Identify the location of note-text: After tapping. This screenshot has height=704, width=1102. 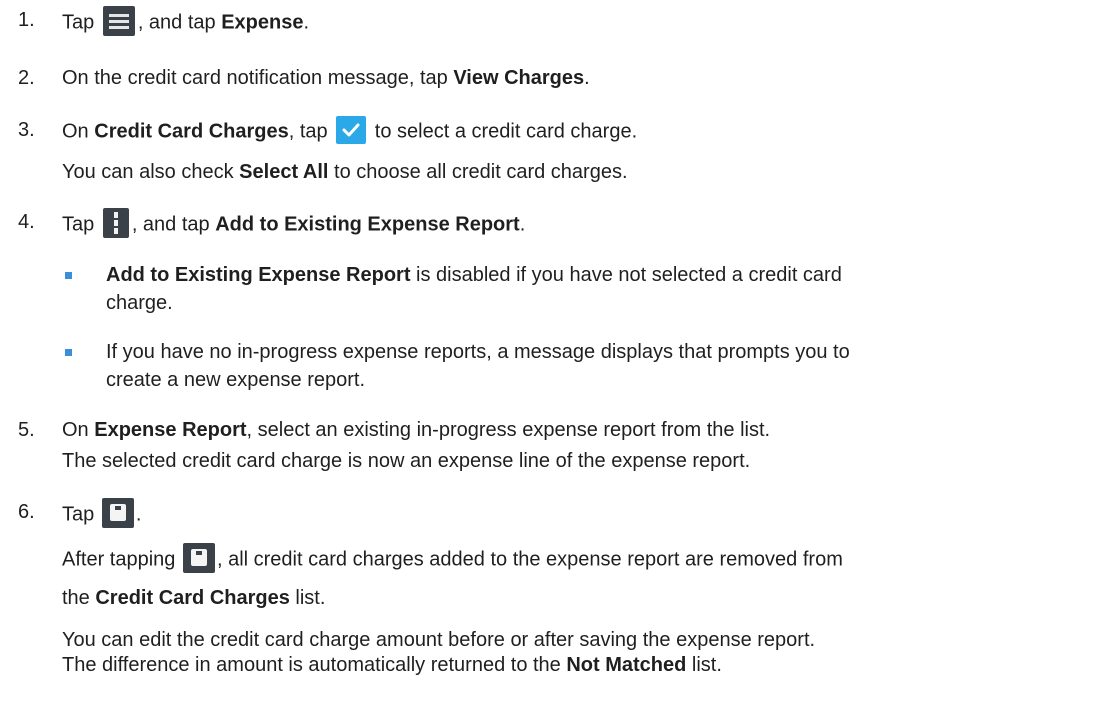
(121, 559).